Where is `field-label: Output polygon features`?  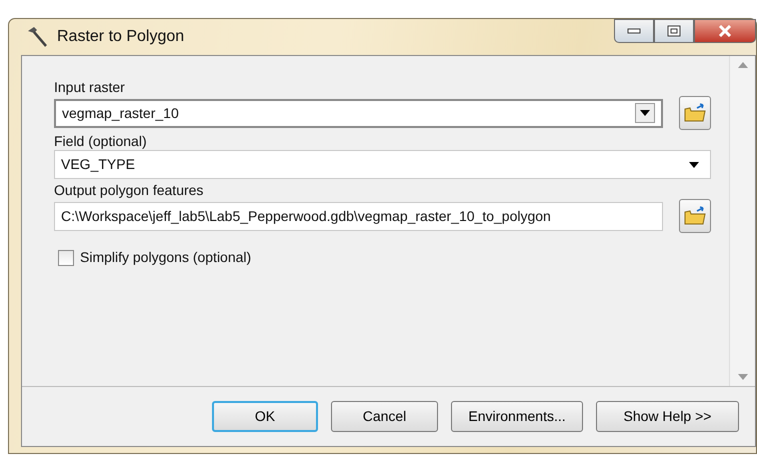
field-label: Output polygon features is located at coordinates (129, 190).